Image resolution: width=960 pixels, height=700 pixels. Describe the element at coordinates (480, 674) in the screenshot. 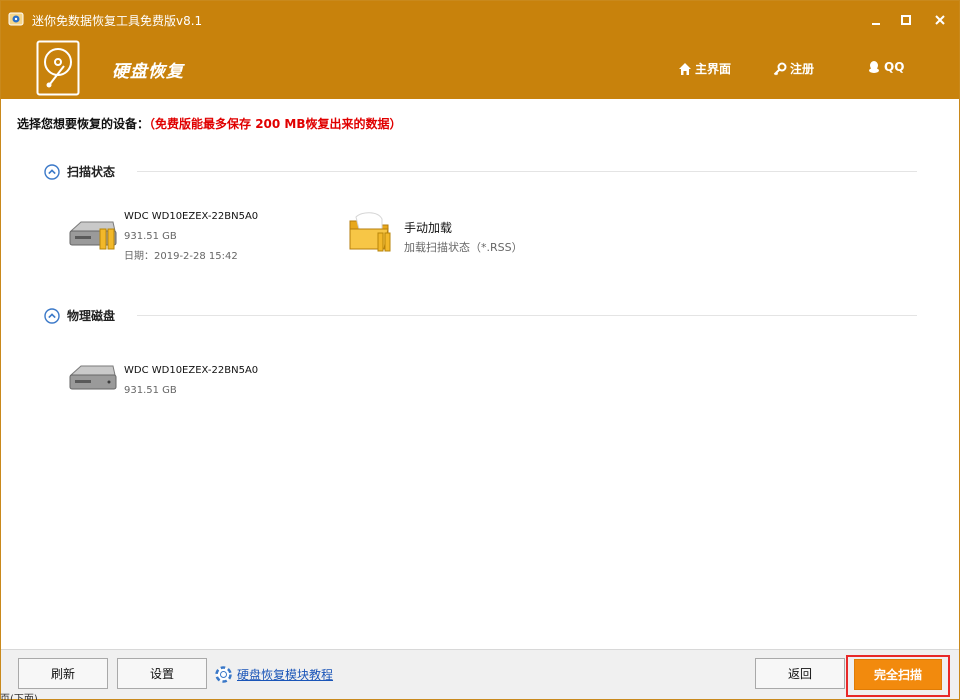

I see `footer-toolbar: 刷新 设置 硬盘恢复模块教程 返回 完全扫描` at that location.